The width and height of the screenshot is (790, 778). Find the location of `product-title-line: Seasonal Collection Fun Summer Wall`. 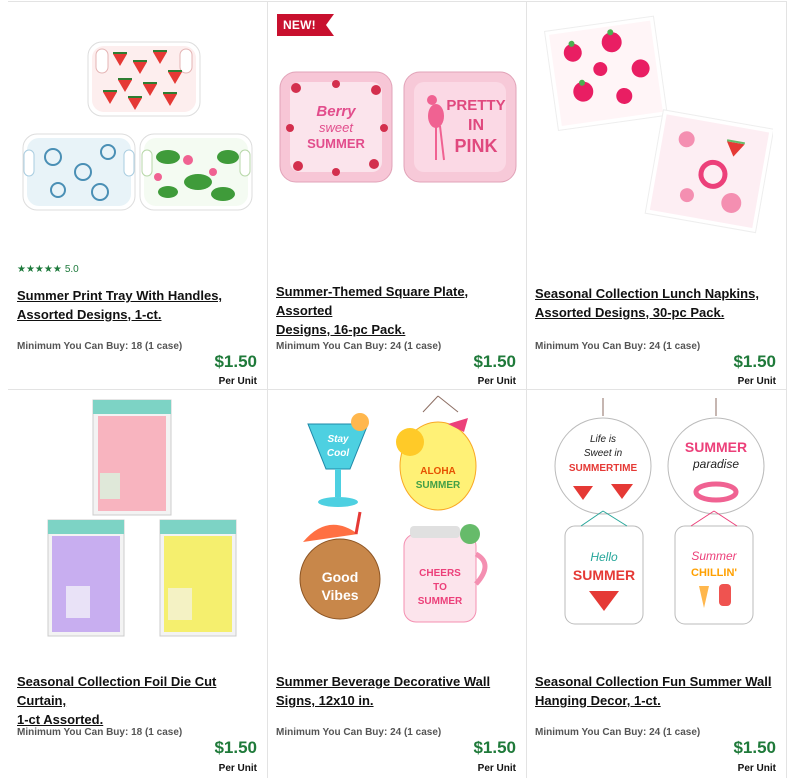

product-title-line: Seasonal Collection Fun Summer Wall is located at coordinates (653, 681).